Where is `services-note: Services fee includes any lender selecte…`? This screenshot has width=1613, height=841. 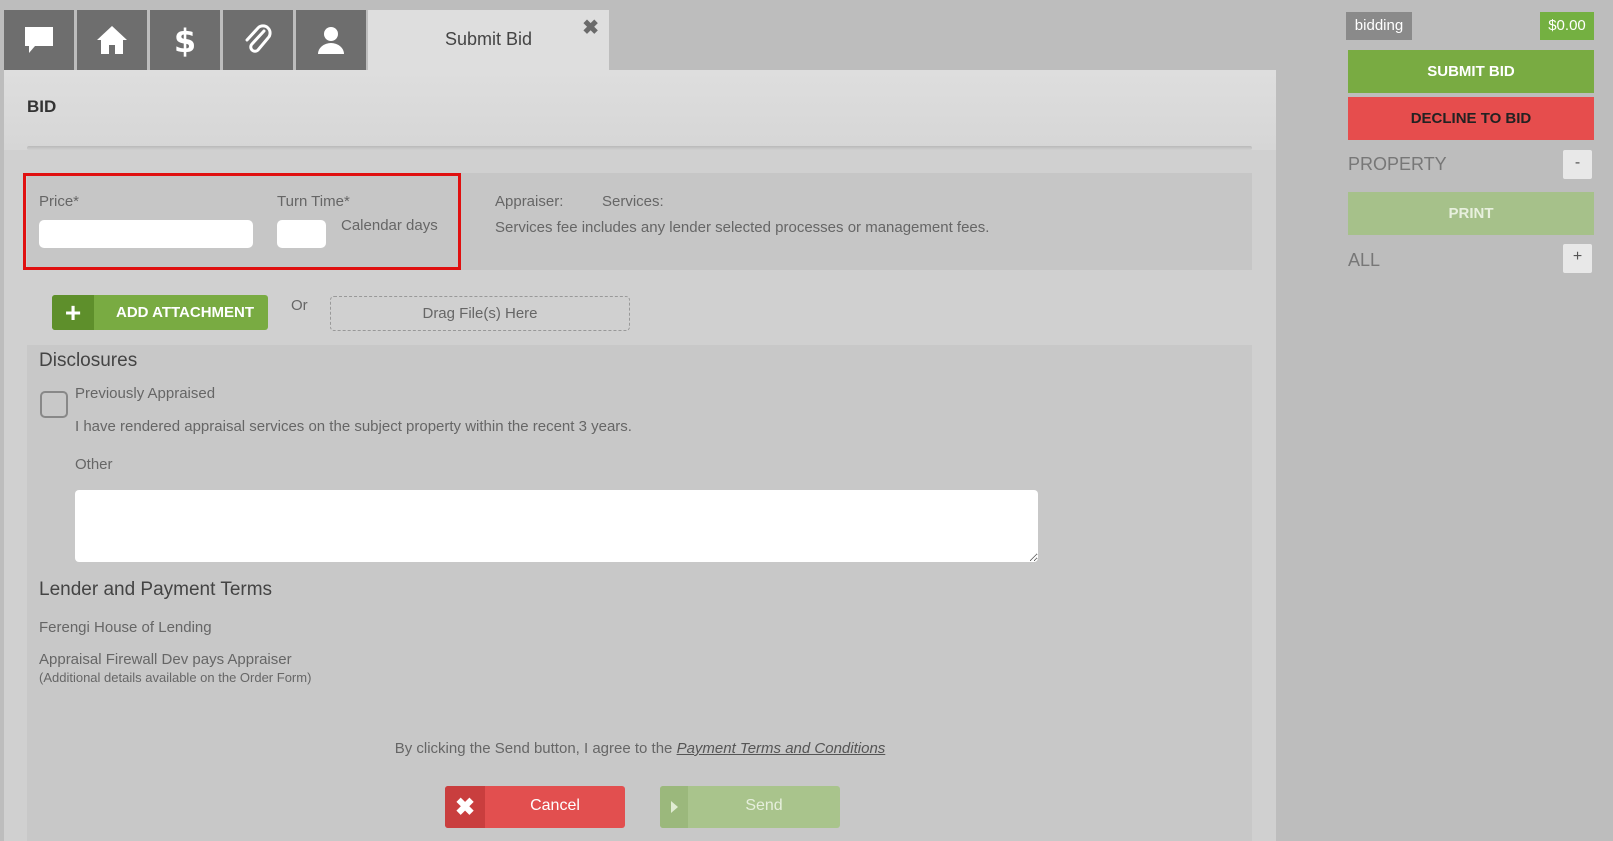 services-note: Services fee includes any lender selecte… is located at coordinates (742, 227).